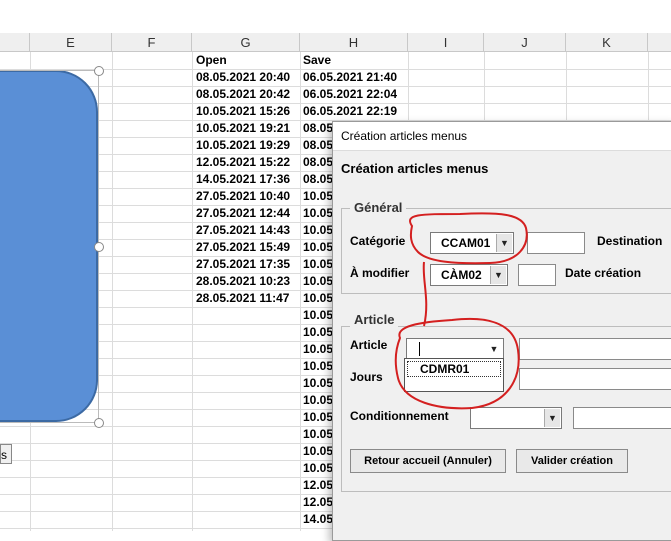 Image resolution: width=671 pixels, height=541 pixels. I want to click on open-date-cell: 10.05.2021 19:21, so click(243, 128).